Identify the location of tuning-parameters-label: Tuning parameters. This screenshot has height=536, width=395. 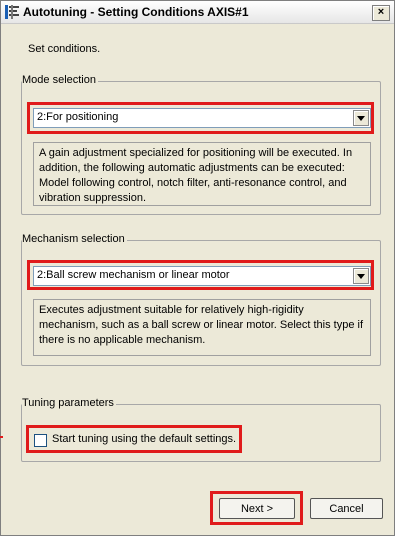
(69, 403).